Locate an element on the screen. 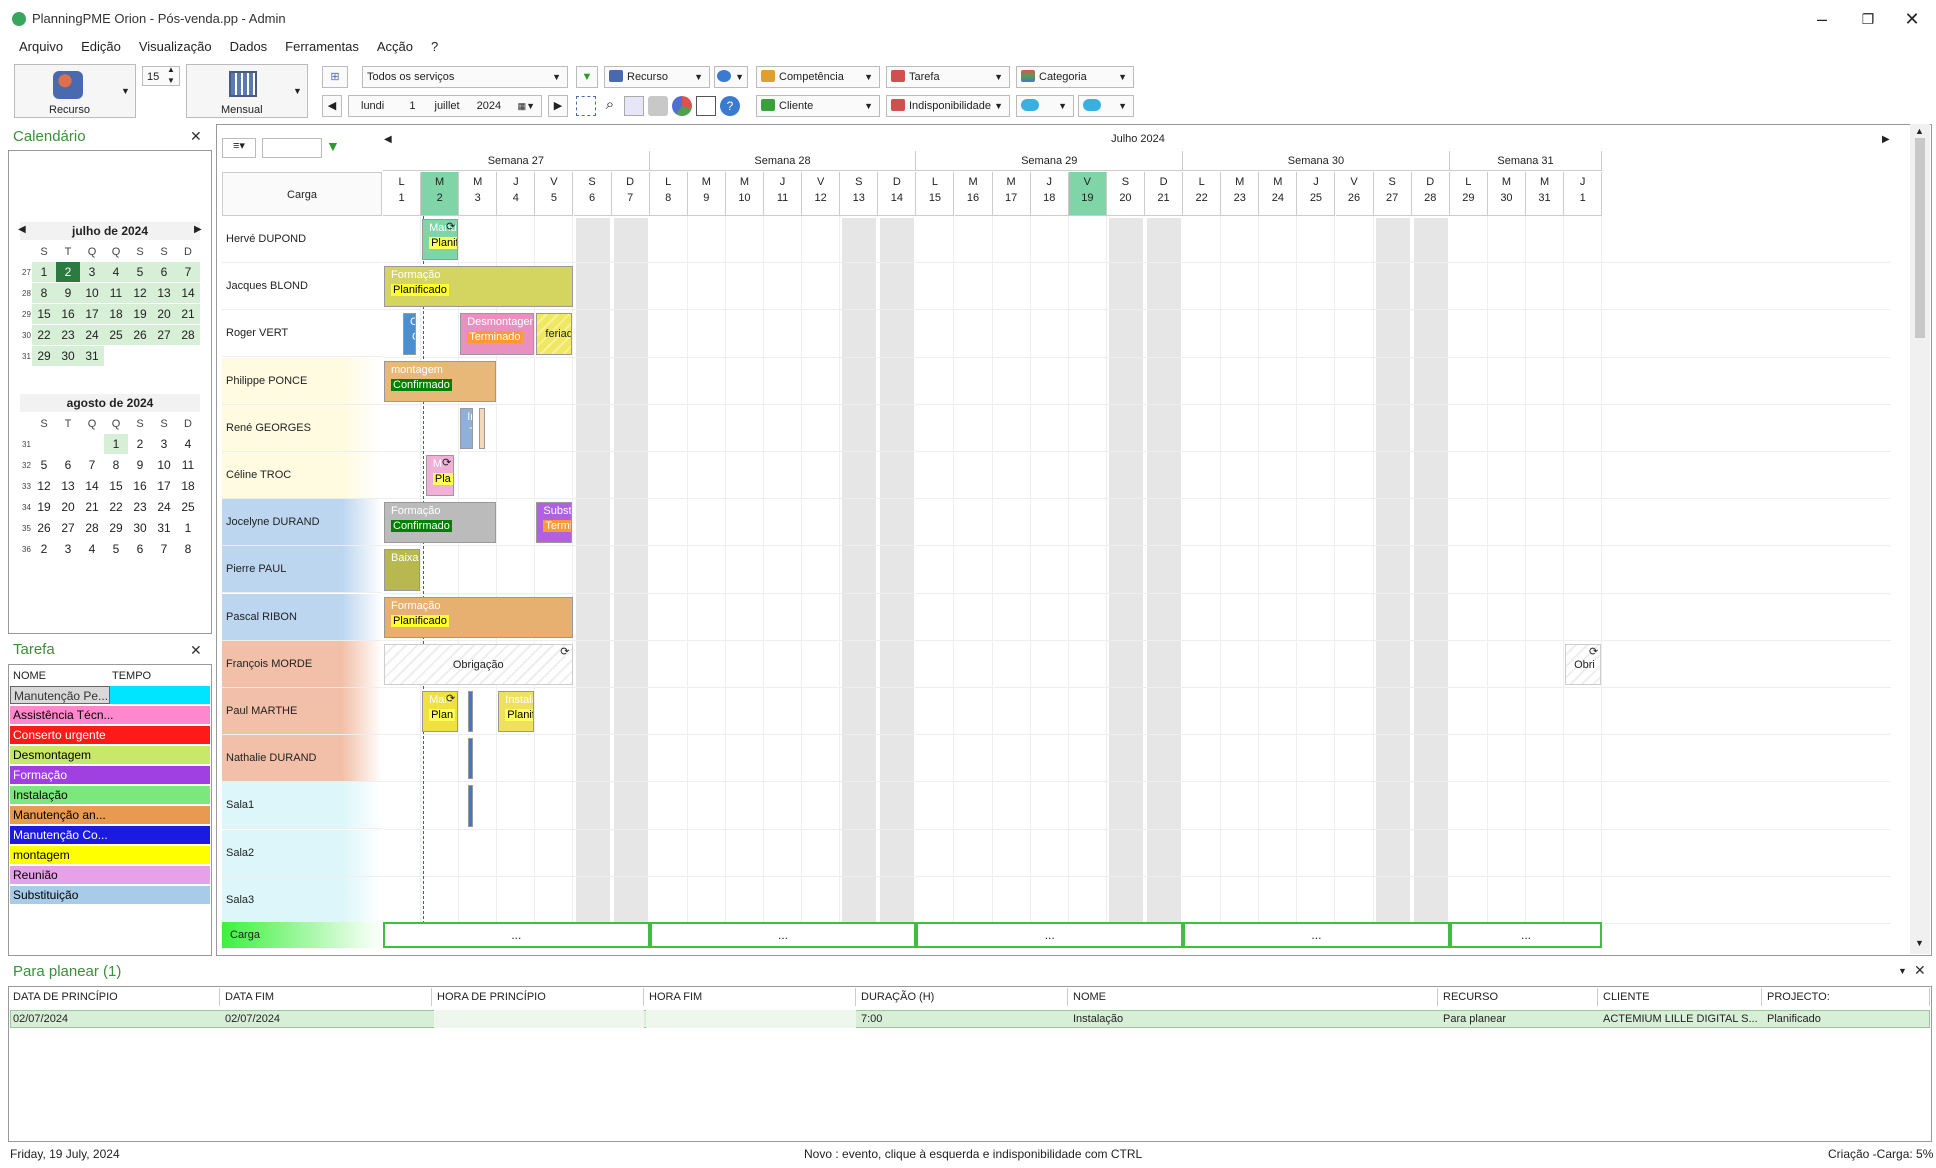  indisponibilidade-dropdown: Indisponibilidade ▼ is located at coordinates (948, 106).